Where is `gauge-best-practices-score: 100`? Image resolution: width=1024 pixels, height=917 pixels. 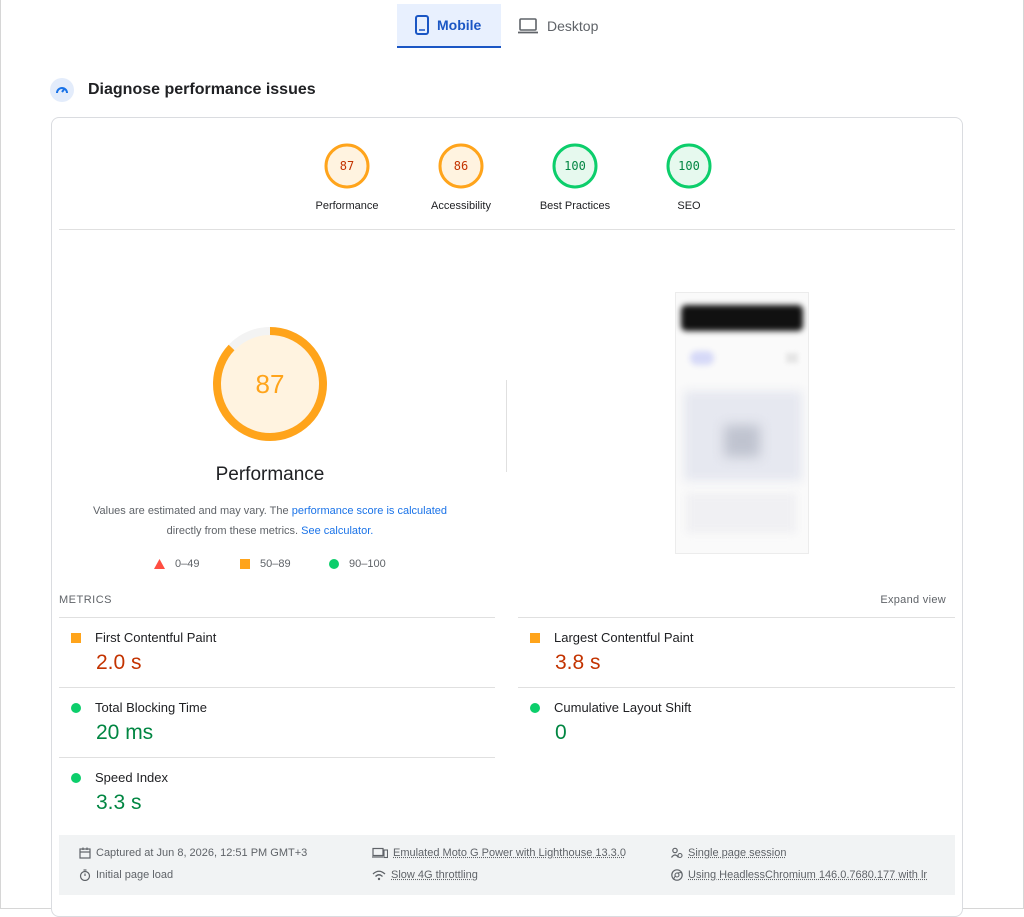
gauge-best-practices-score: 100 is located at coordinates (575, 166).